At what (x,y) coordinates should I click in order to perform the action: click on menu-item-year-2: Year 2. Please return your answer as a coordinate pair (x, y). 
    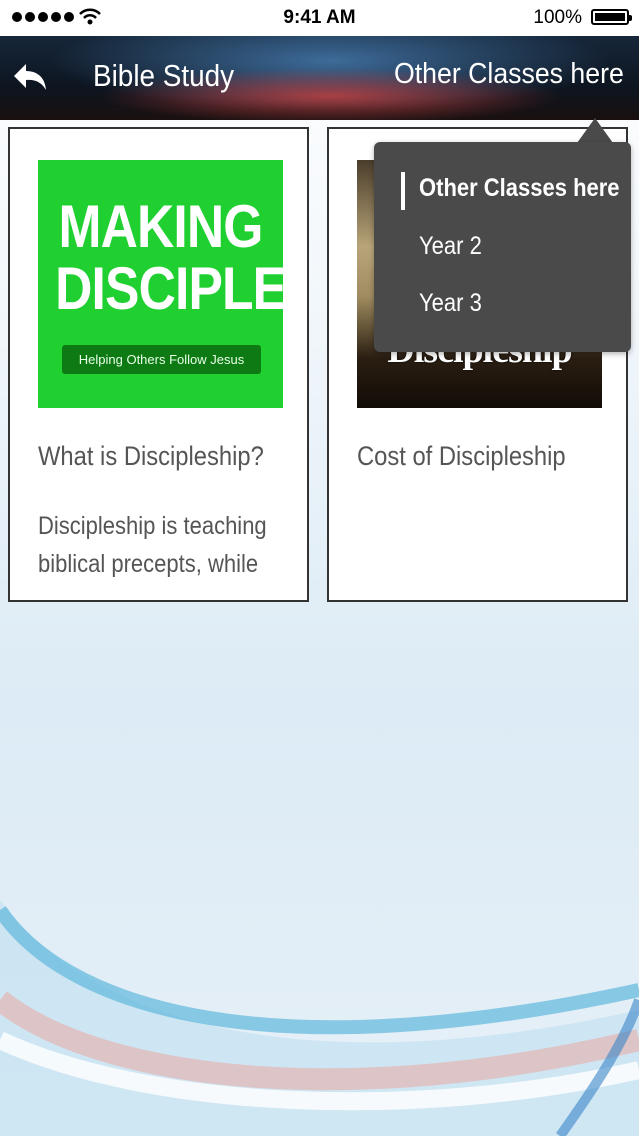
    Looking at the image, I should click on (450, 246).